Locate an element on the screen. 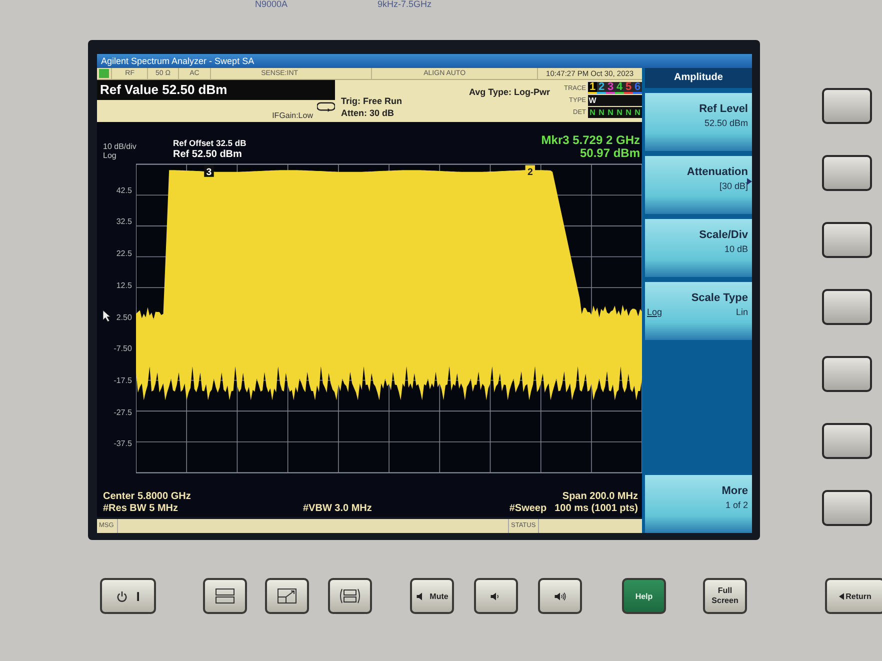  trace-number: 5 is located at coordinates (628, 88).